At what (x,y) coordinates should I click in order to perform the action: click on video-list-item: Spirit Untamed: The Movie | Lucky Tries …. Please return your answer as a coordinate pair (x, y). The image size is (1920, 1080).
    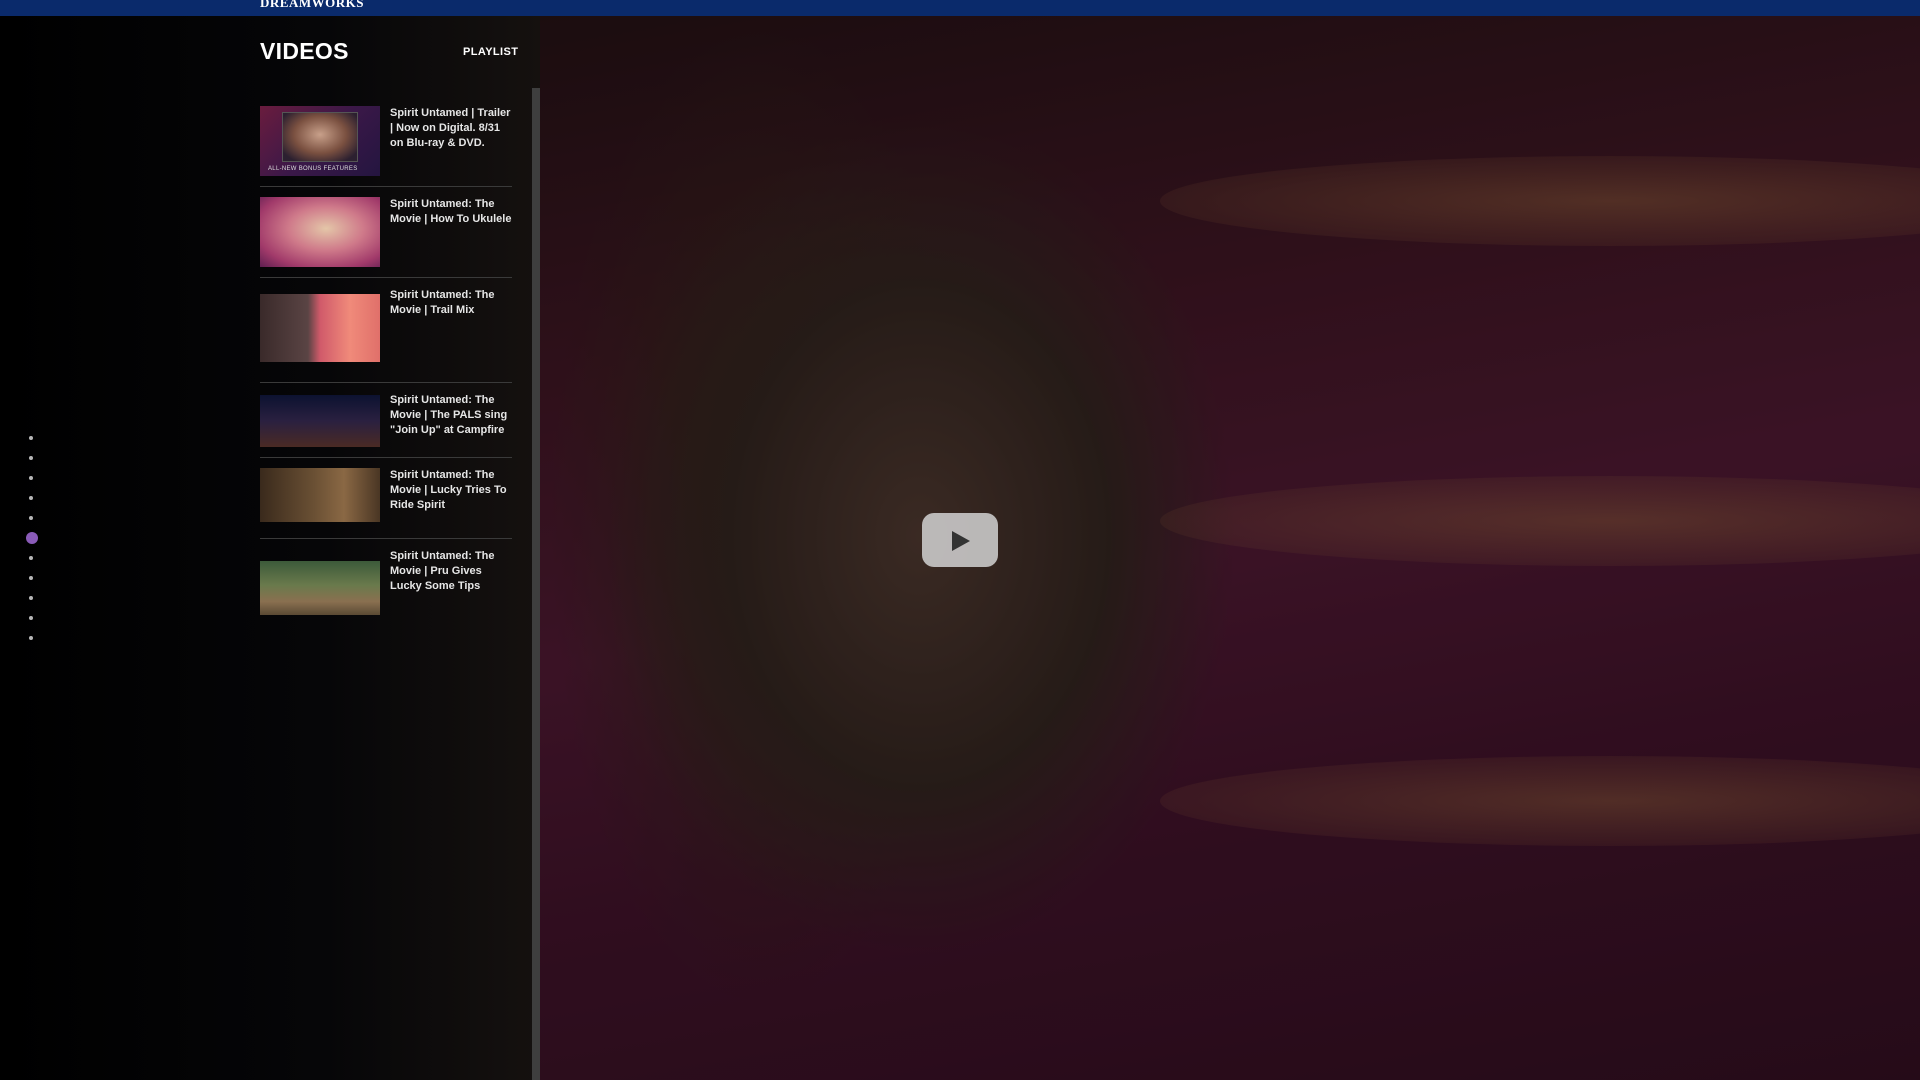
    Looking at the image, I should click on (386, 503).